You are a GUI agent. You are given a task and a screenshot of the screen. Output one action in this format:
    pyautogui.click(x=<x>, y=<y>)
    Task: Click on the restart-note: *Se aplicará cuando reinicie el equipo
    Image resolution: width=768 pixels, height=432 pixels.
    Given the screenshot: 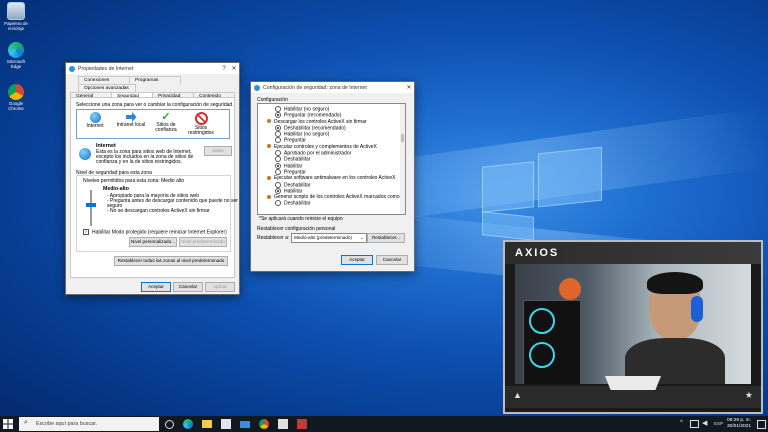 What is the action you would take?
    pyautogui.click(x=301, y=219)
    